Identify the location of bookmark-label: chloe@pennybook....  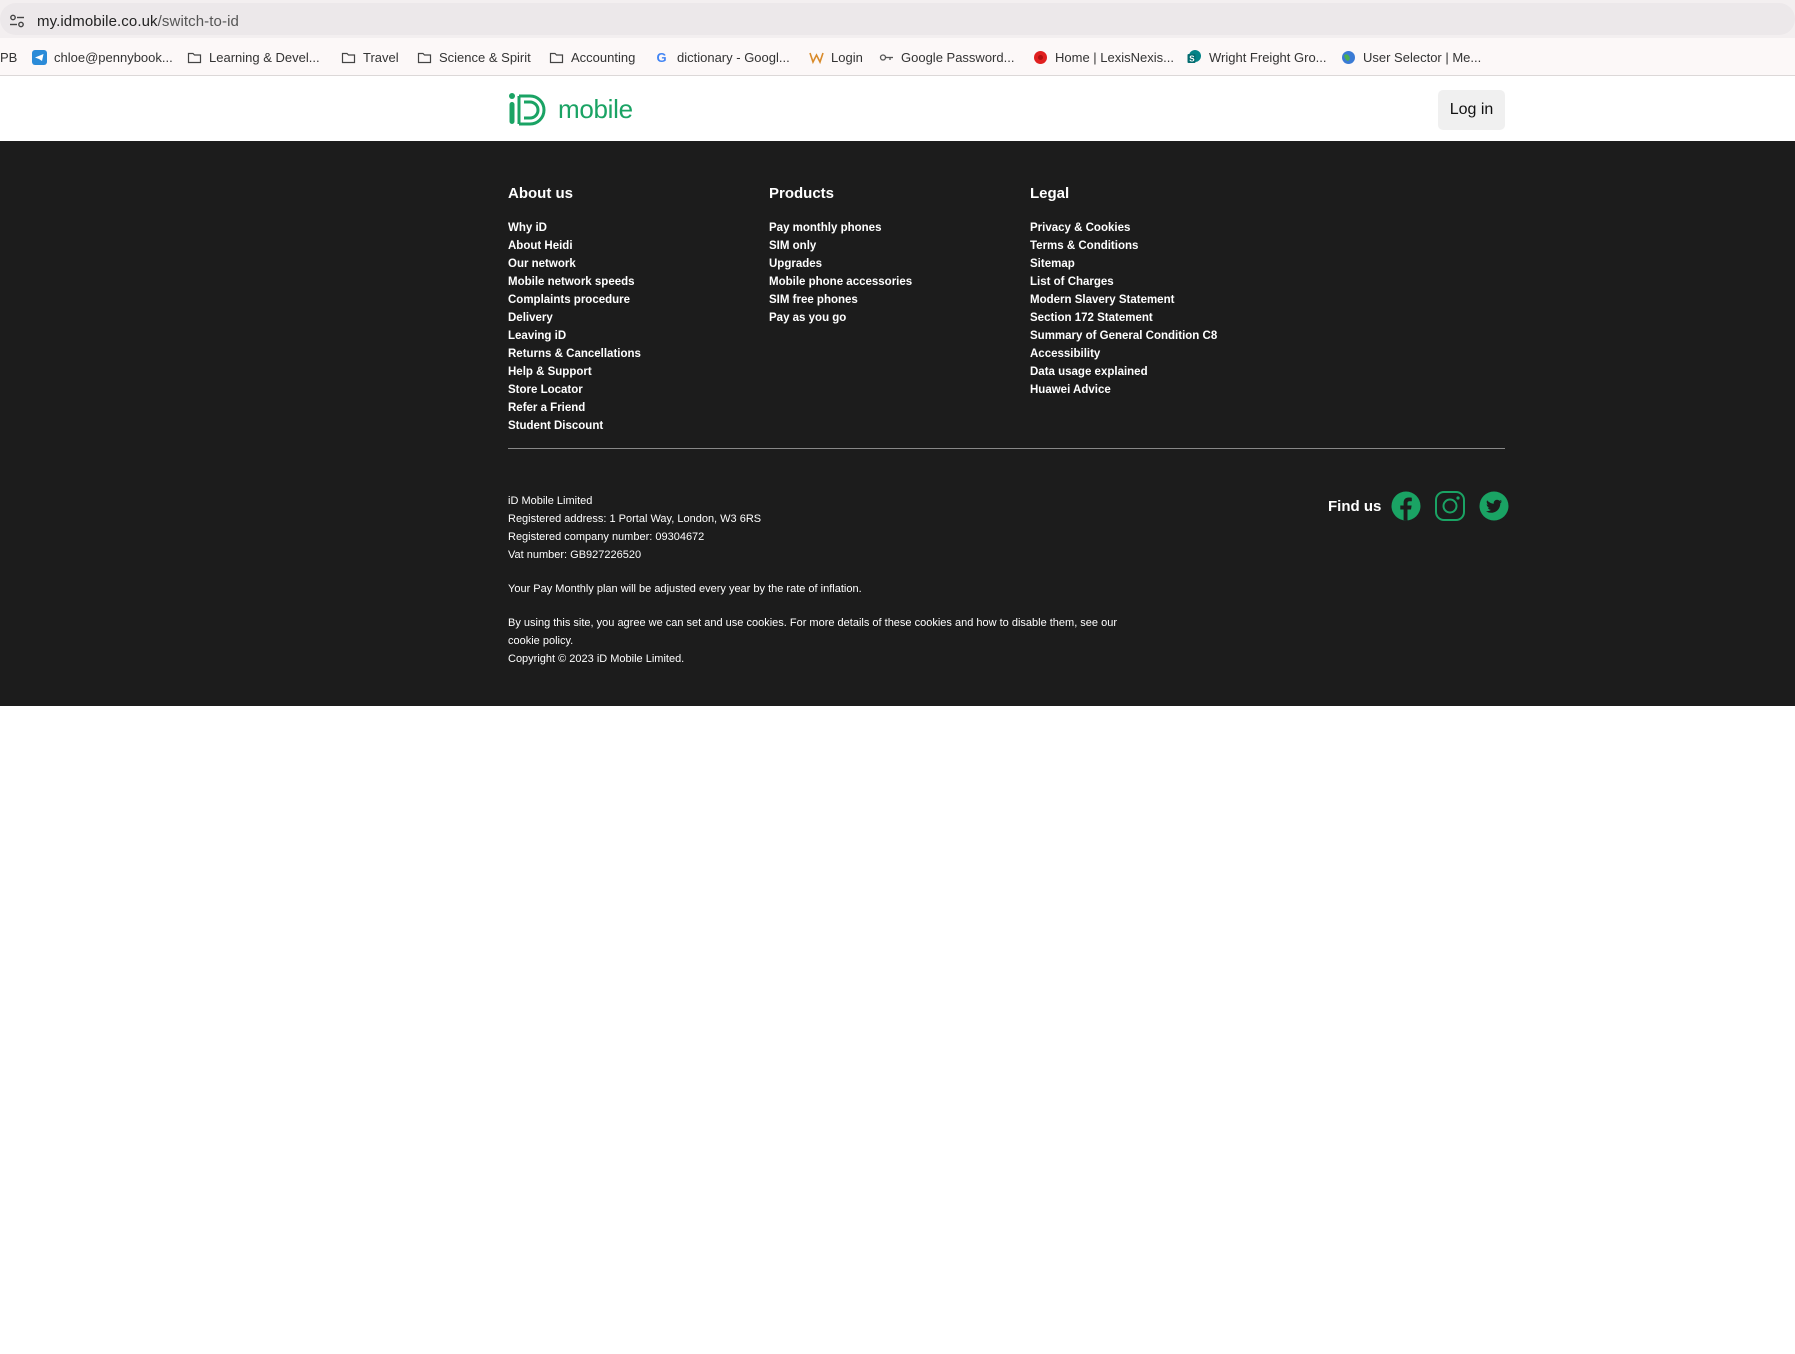
(113, 57).